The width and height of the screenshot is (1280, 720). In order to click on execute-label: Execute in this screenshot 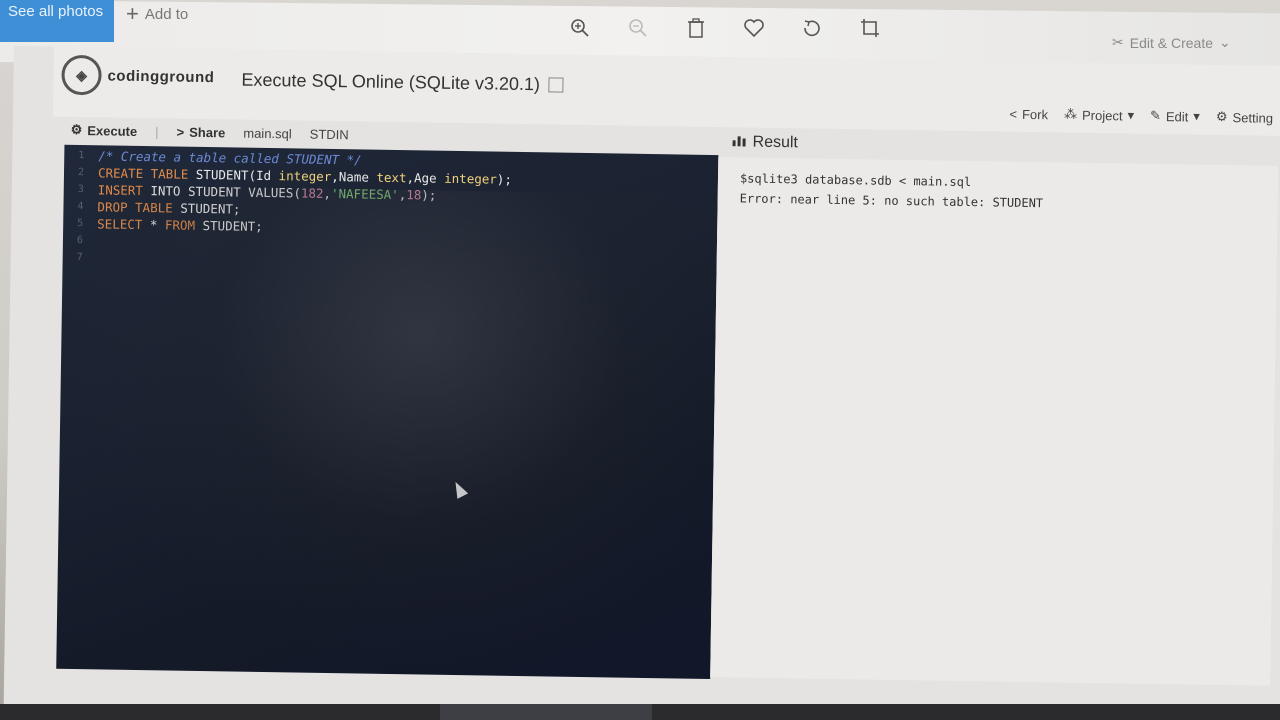, I will do `click(112, 130)`.